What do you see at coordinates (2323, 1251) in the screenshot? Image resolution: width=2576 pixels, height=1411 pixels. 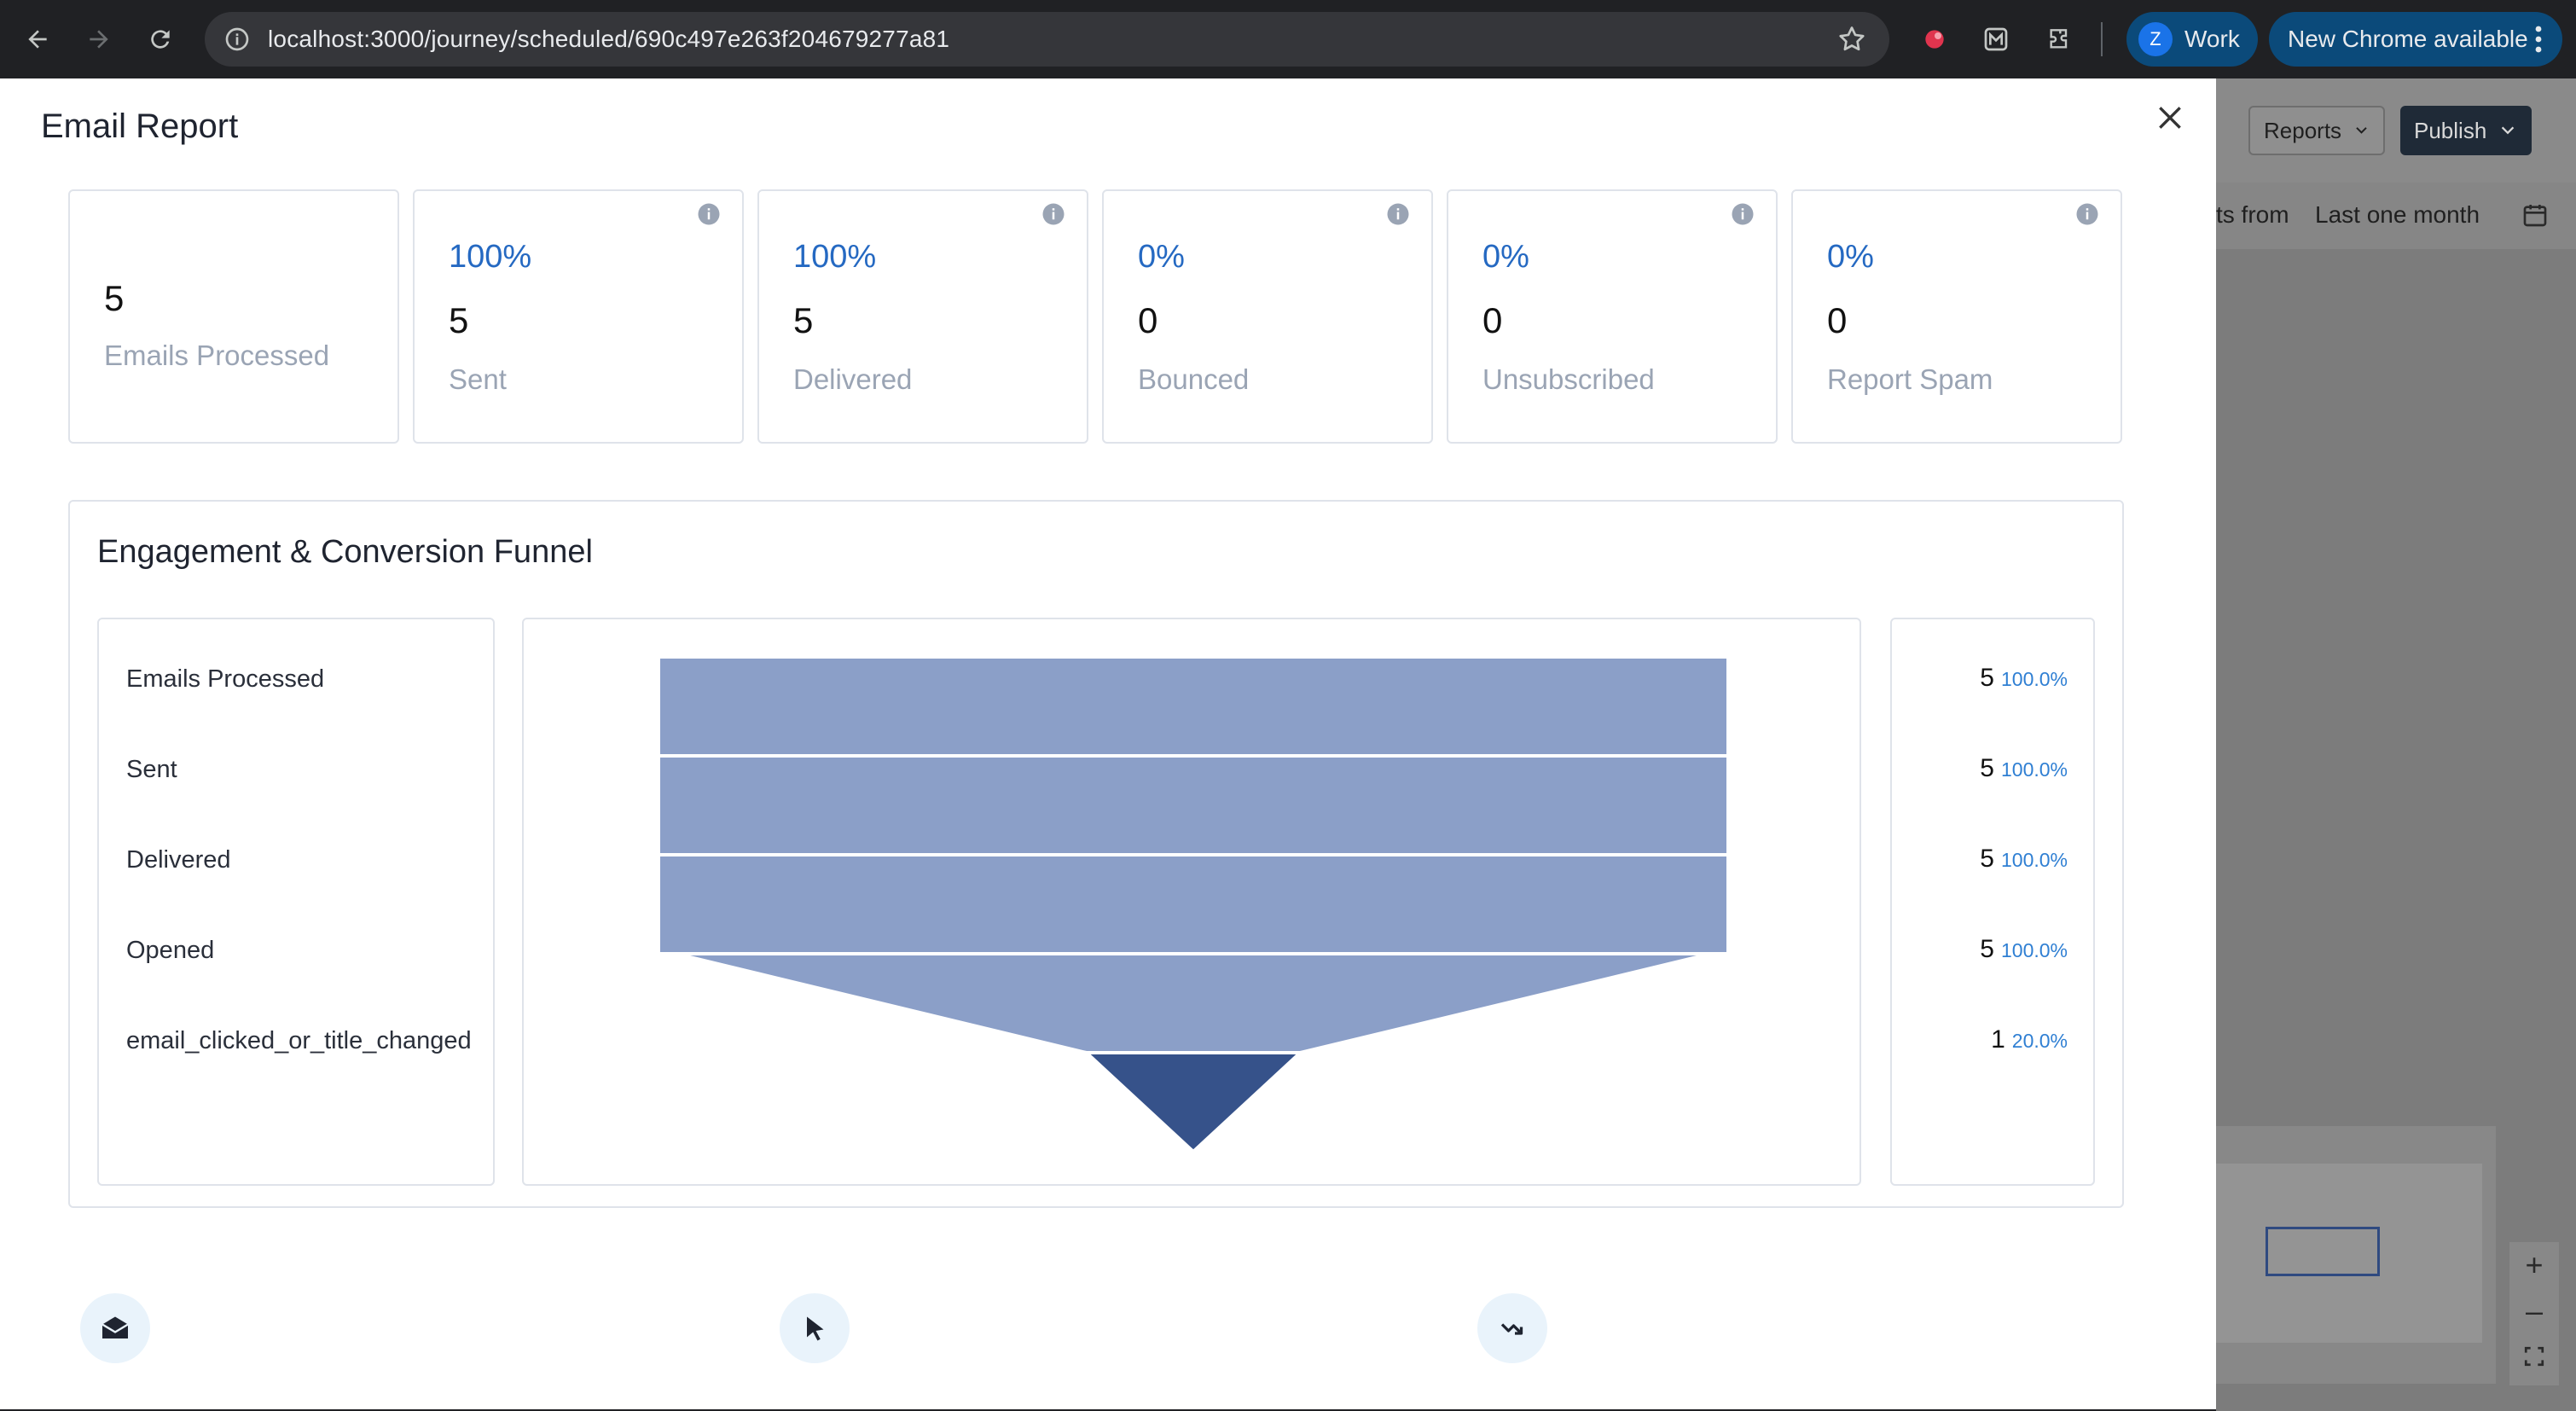 I see `minimap-viewport` at bounding box center [2323, 1251].